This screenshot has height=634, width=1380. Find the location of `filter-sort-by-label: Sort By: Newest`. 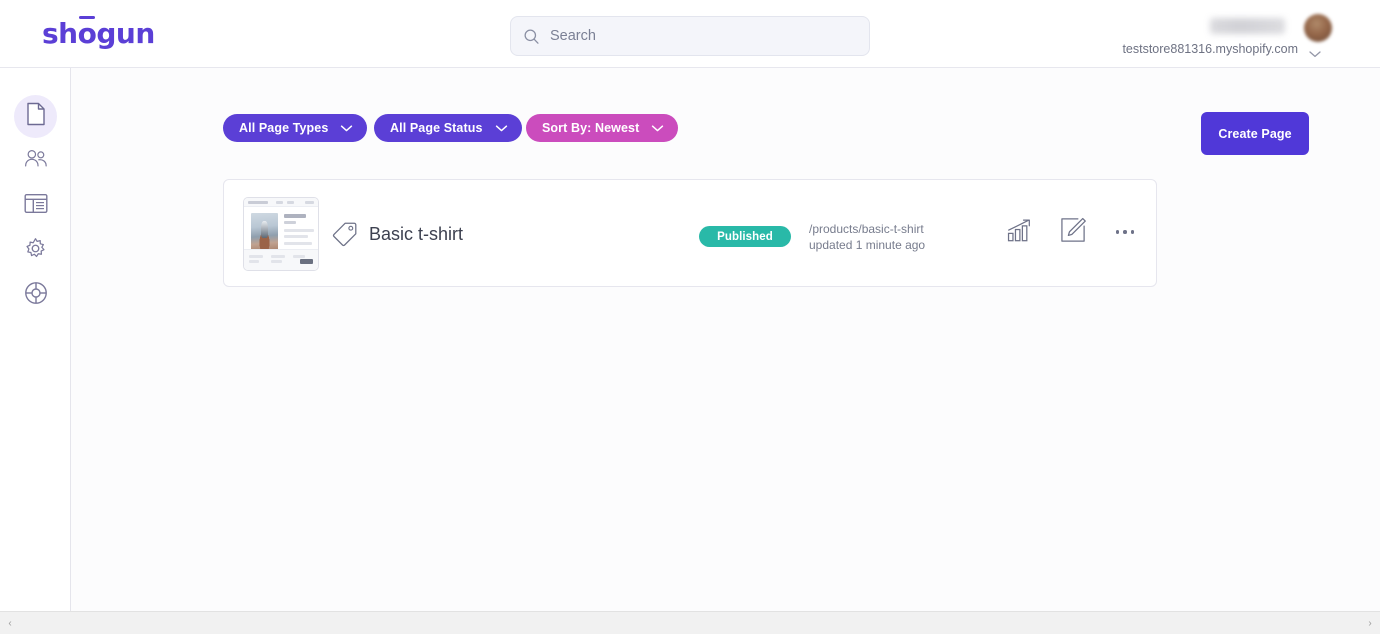

filter-sort-by-label: Sort By: Newest is located at coordinates (591, 128).